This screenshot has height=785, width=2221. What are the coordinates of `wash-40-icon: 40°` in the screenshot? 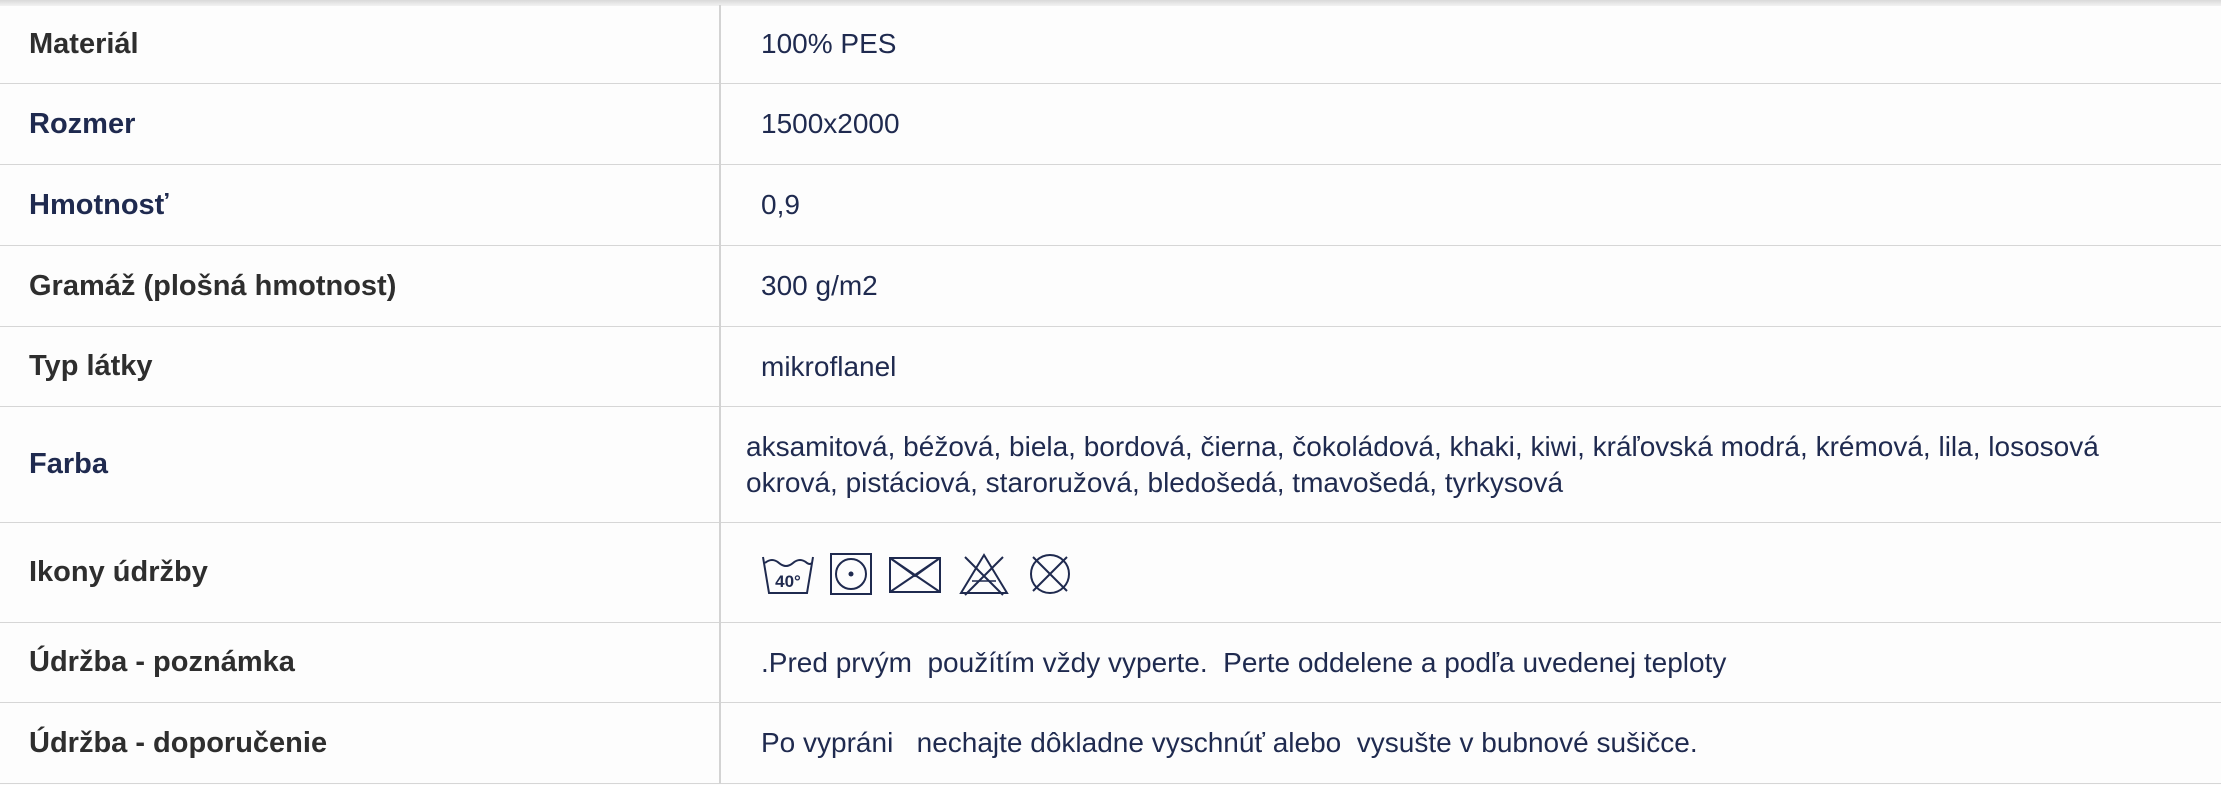 It's located at (788, 575).